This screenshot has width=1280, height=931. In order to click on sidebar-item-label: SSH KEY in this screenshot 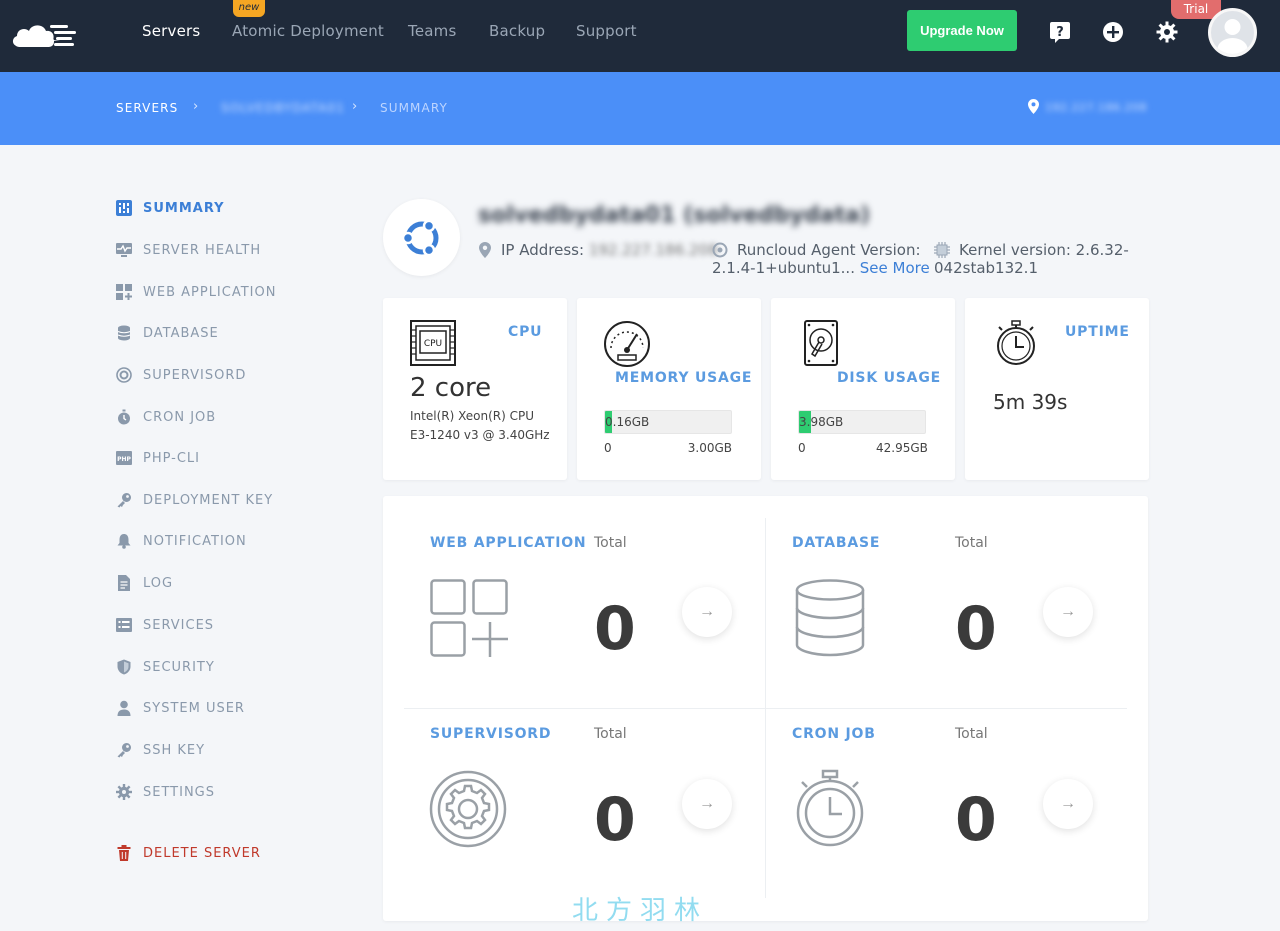, I will do `click(174, 750)`.